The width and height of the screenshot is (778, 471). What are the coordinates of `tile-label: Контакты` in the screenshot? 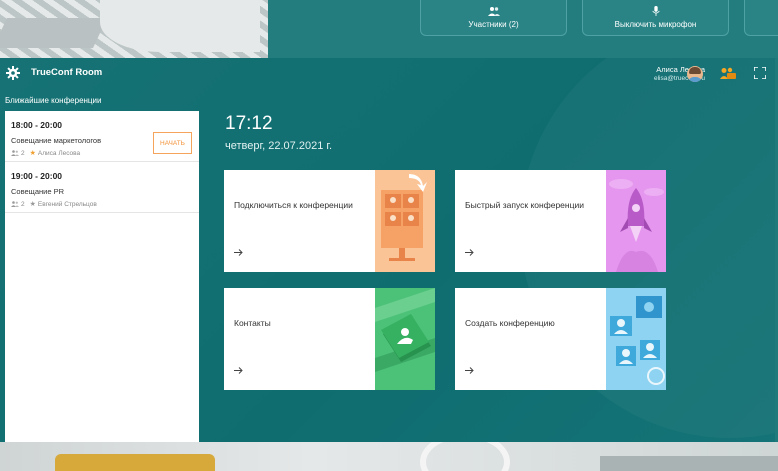 It's located at (252, 323).